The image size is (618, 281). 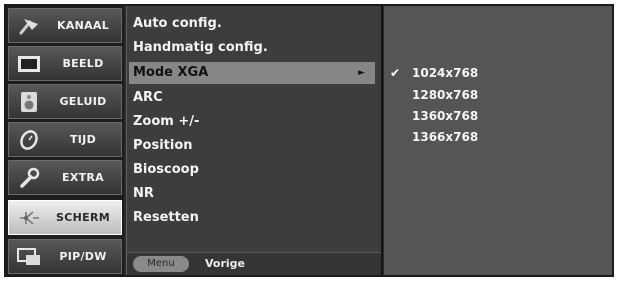 What do you see at coordinates (29, 102) in the screenshot?
I see `speaker-icon` at bounding box center [29, 102].